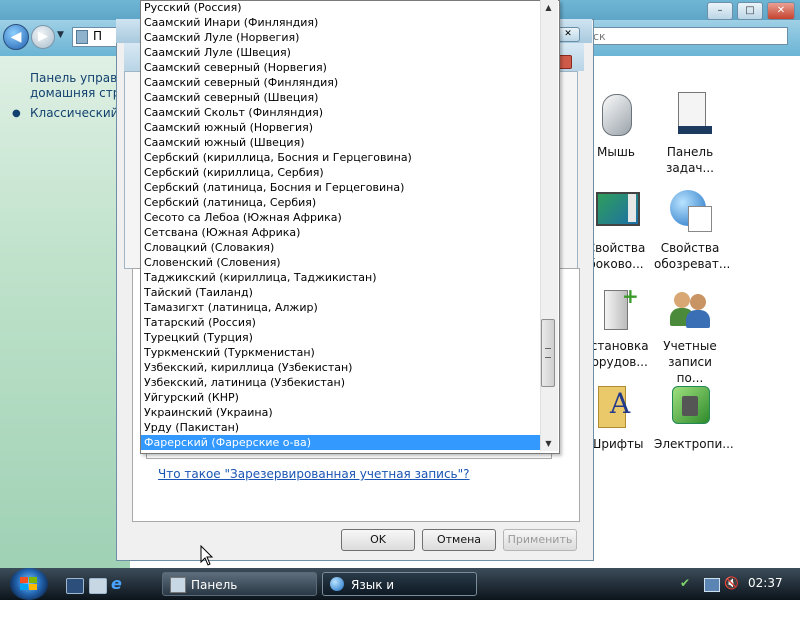  I want to click on language-option: Татарский (Россия), so click(341, 322).